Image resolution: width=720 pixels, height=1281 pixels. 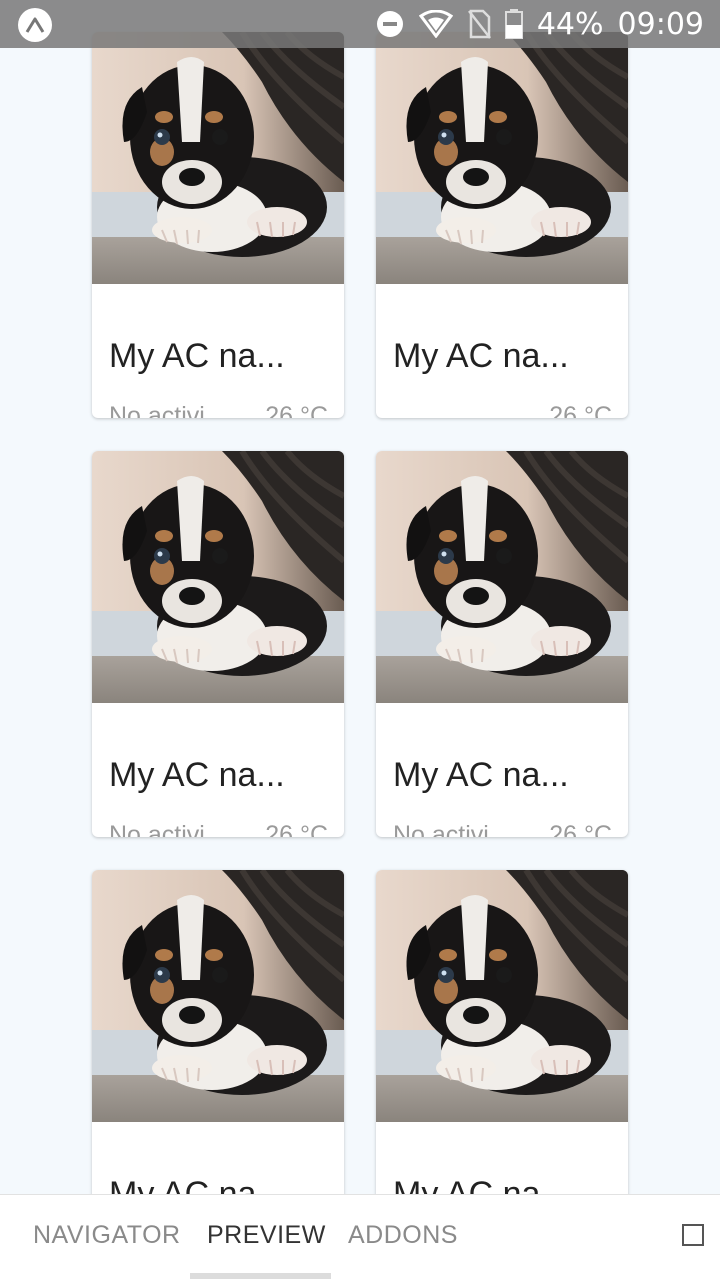 I want to click on tab-addons: ADDONS, so click(x=403, y=1235).